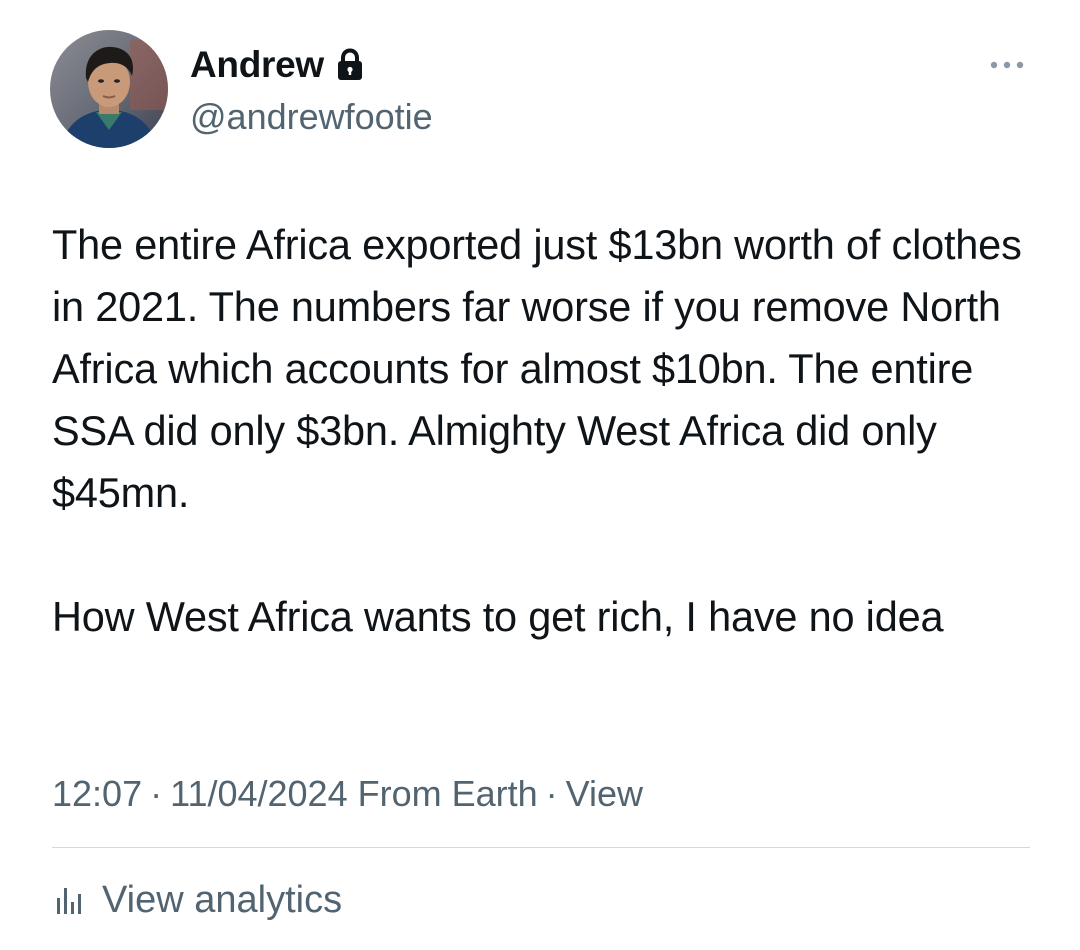 The width and height of the screenshot is (1080, 950). I want to click on more-dots-icon, so click(1007, 65).